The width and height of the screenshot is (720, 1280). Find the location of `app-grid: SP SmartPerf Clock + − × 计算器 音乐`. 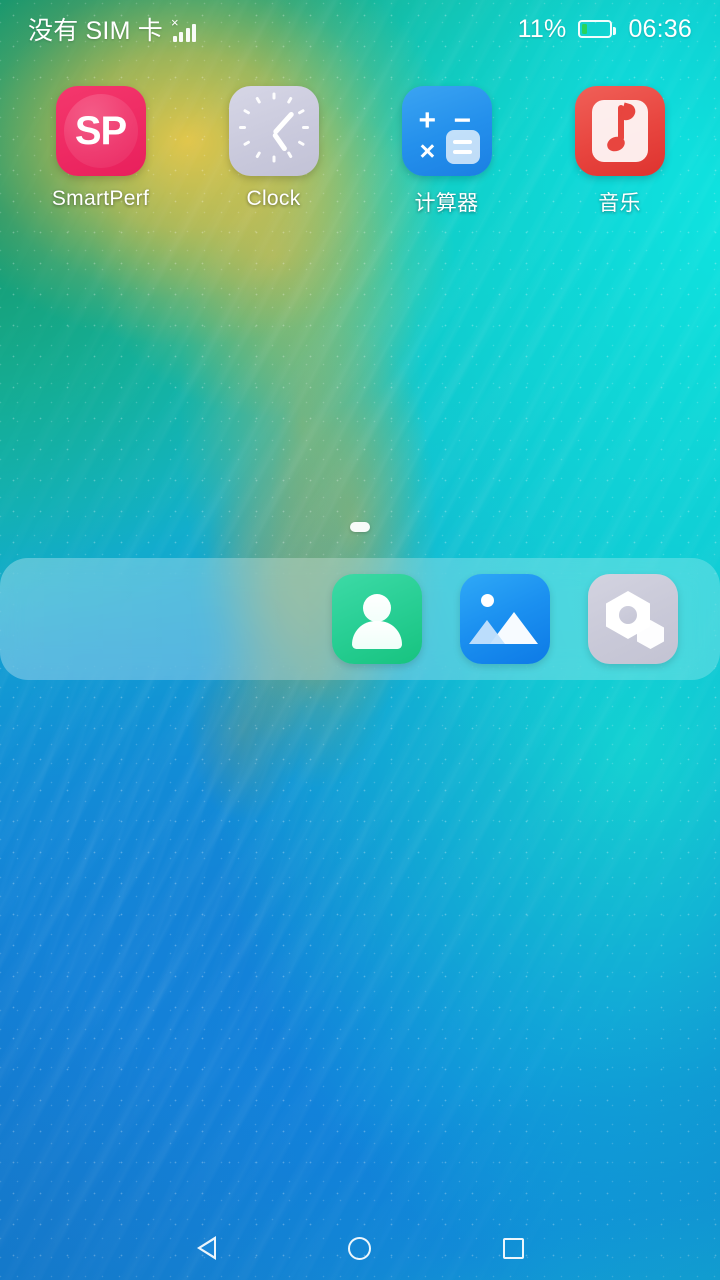

app-grid: SP SmartPerf Clock + − × 计算器 音乐 is located at coordinates (360, 151).